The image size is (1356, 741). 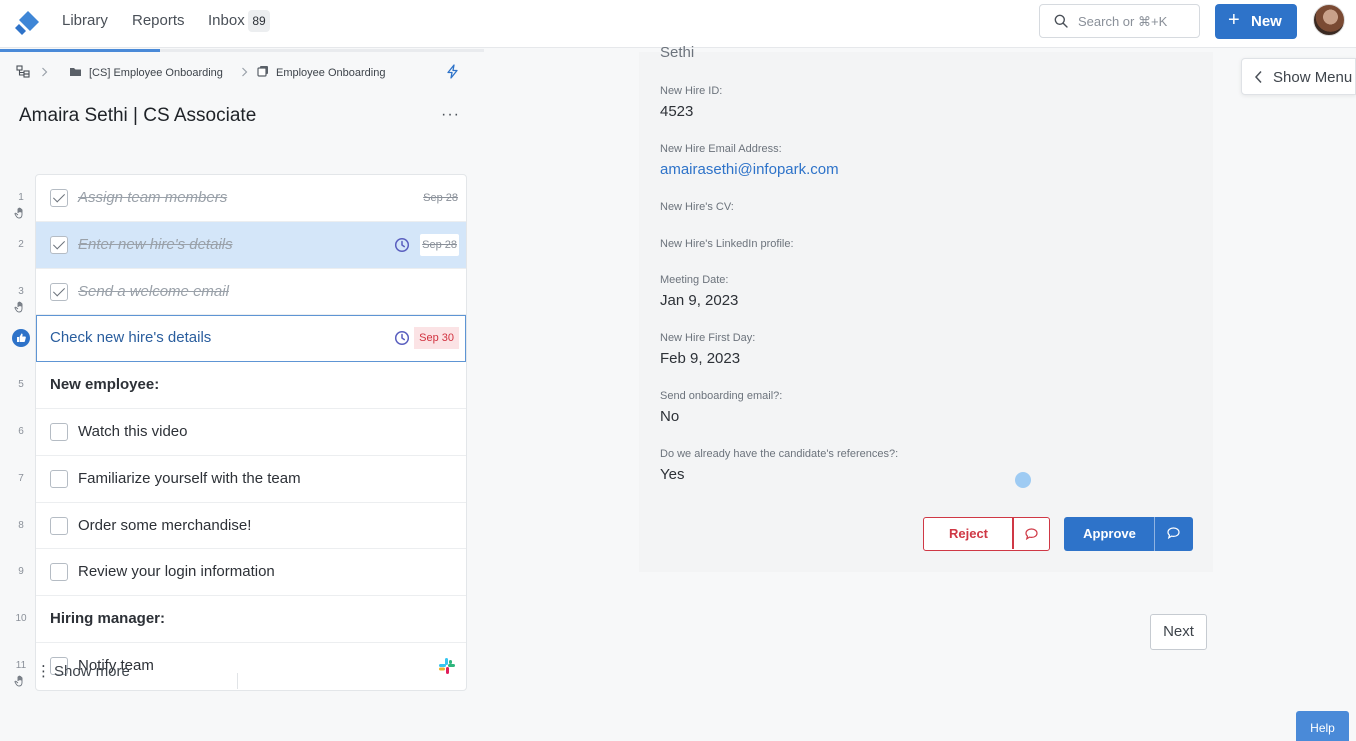 What do you see at coordinates (721, 396) in the screenshot?
I see `field-label: Send onboarding email?:` at bounding box center [721, 396].